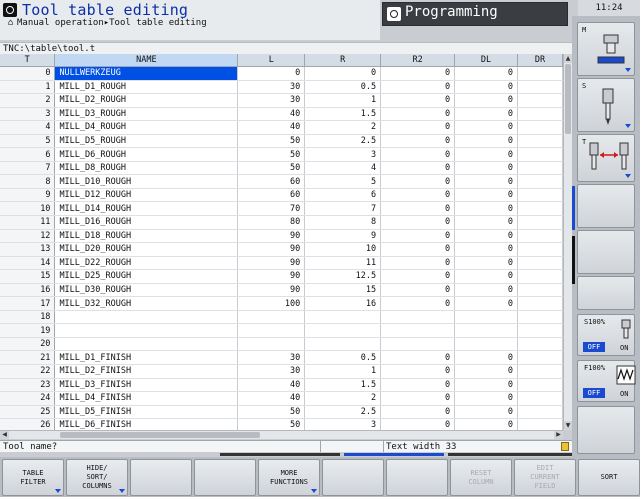 This screenshot has width=640, height=497. What do you see at coordinates (146, 114) in the screenshot?
I see `table-cell-name: MILL_D3_ROUGH` at bounding box center [146, 114].